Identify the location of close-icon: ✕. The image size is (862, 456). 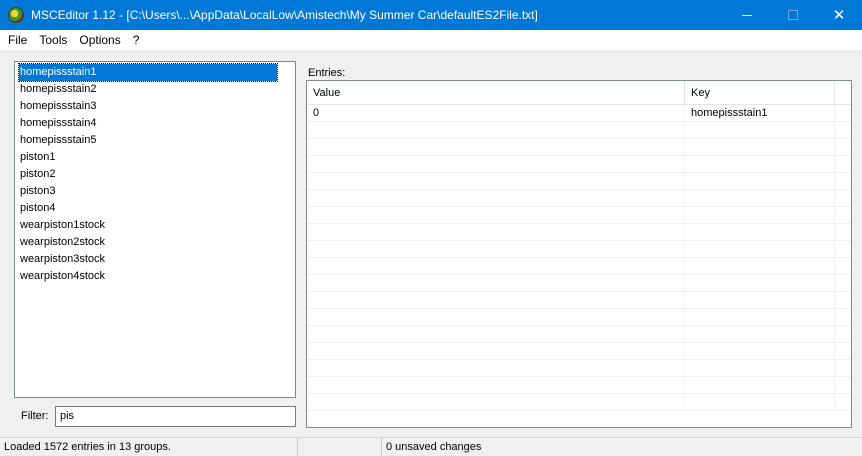
(839, 15).